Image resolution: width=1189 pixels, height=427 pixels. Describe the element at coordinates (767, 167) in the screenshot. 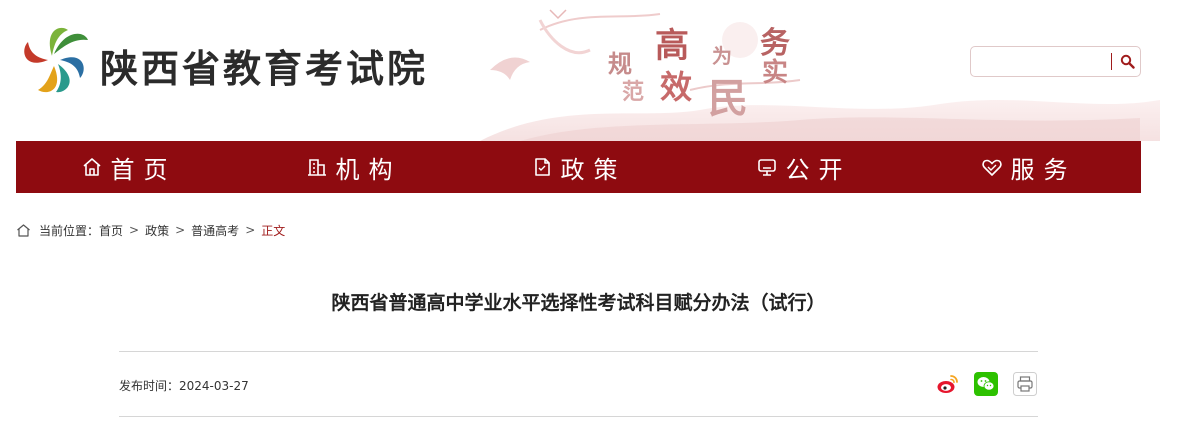

I see `monitor-icon` at that location.